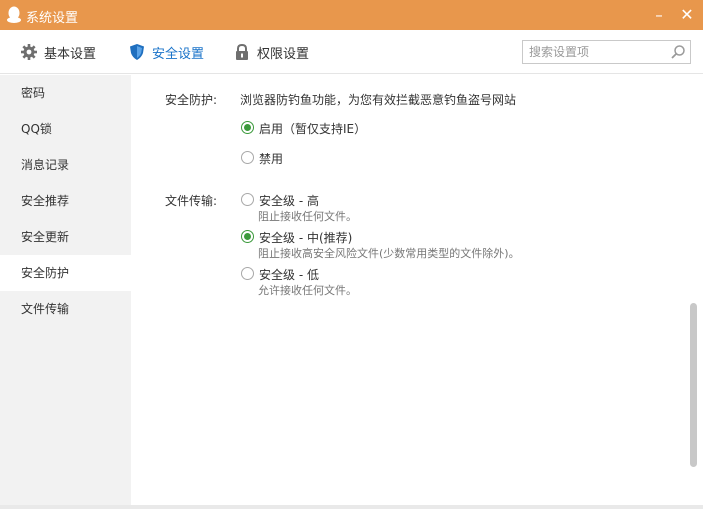  Describe the element at coordinates (307, 216) in the screenshot. I see `level-high-description: 阻止接收任何文件。` at that location.